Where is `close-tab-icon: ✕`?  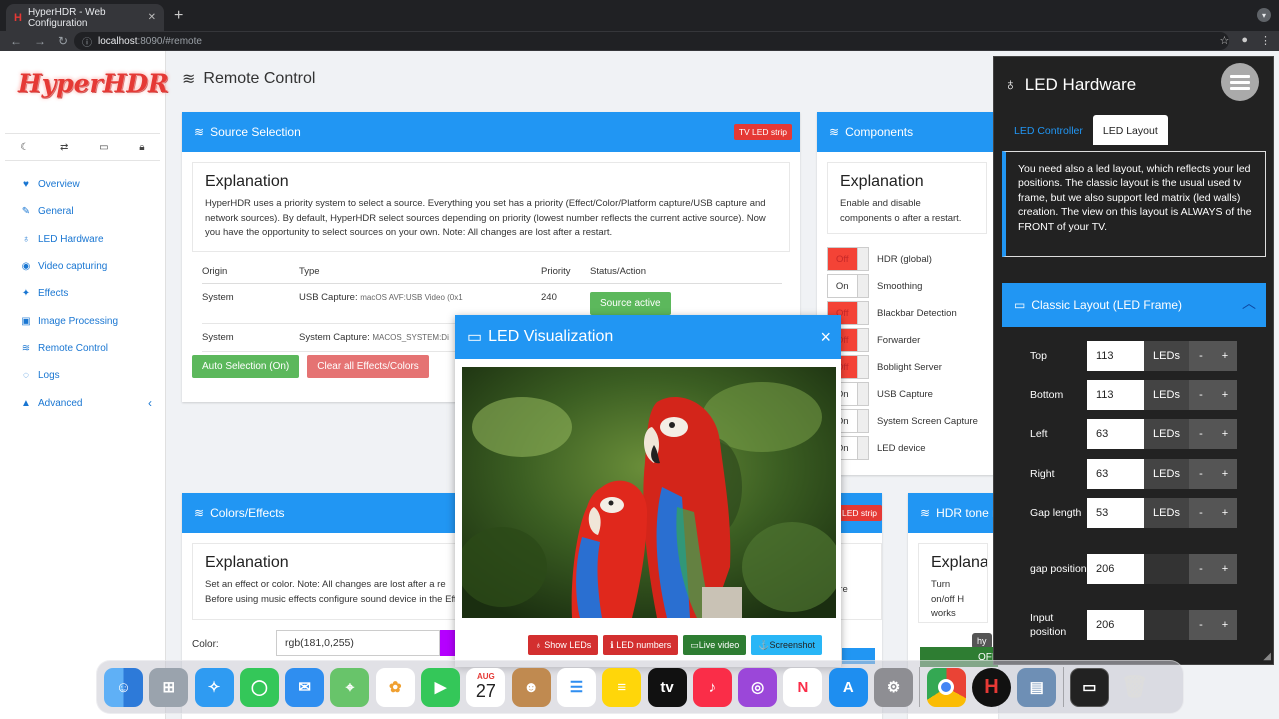
close-tab-icon: ✕ is located at coordinates (152, 17).